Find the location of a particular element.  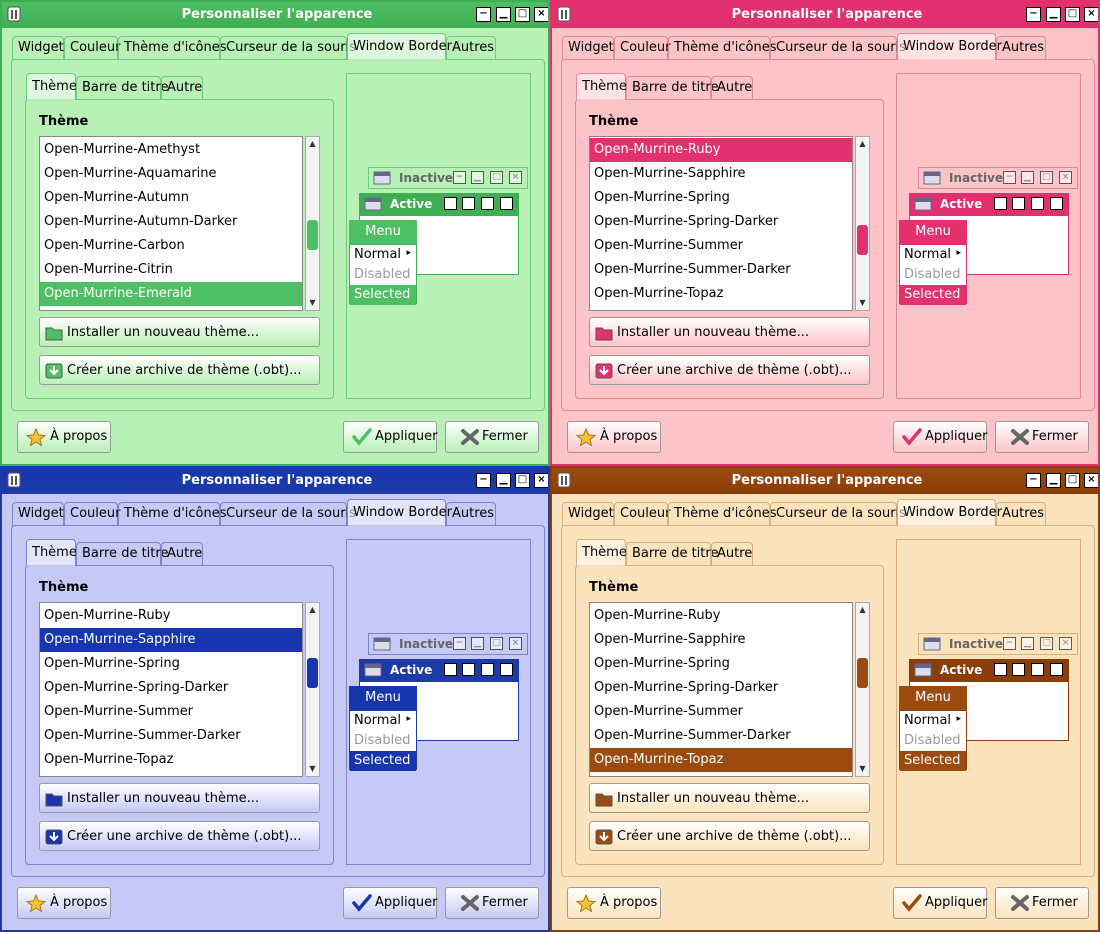

theme-list-item: Open-Murrine-Emerald is located at coordinates (171, 294).